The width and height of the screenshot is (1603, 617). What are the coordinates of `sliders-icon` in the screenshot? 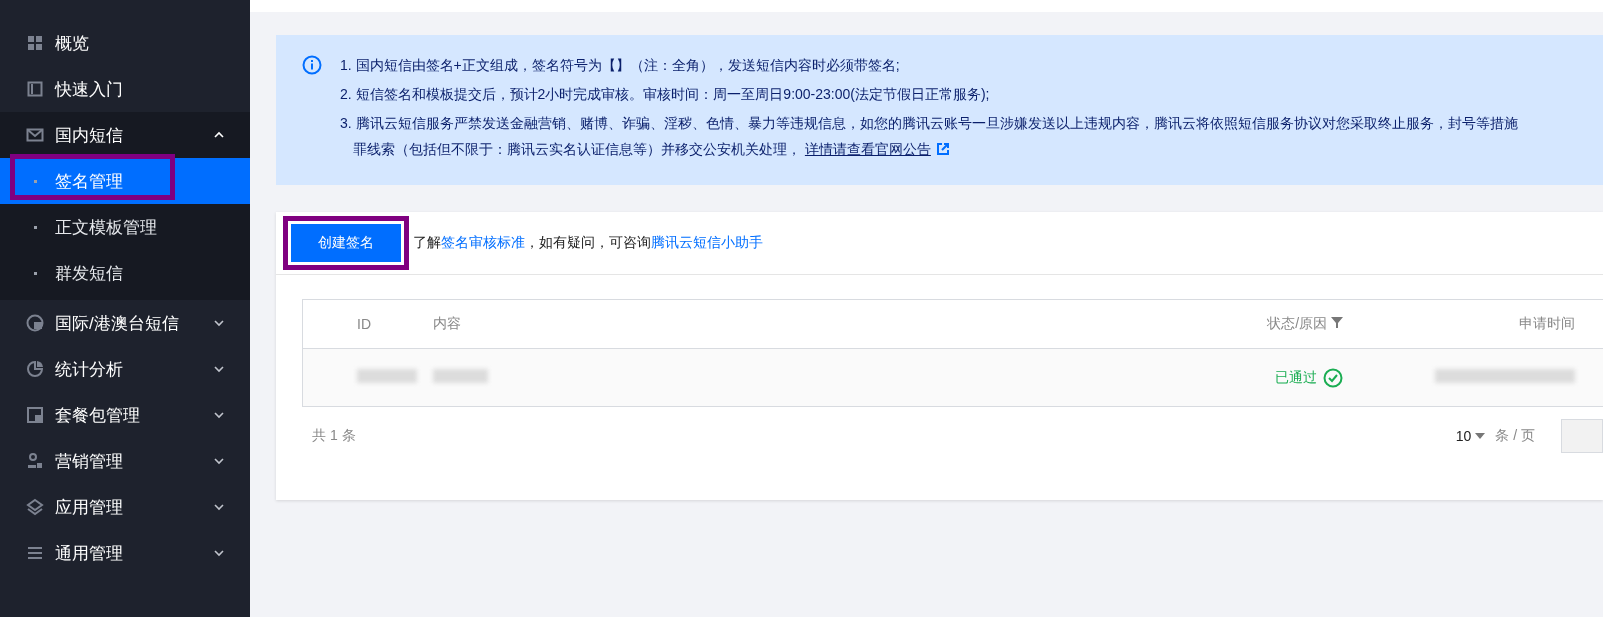 It's located at (35, 553).